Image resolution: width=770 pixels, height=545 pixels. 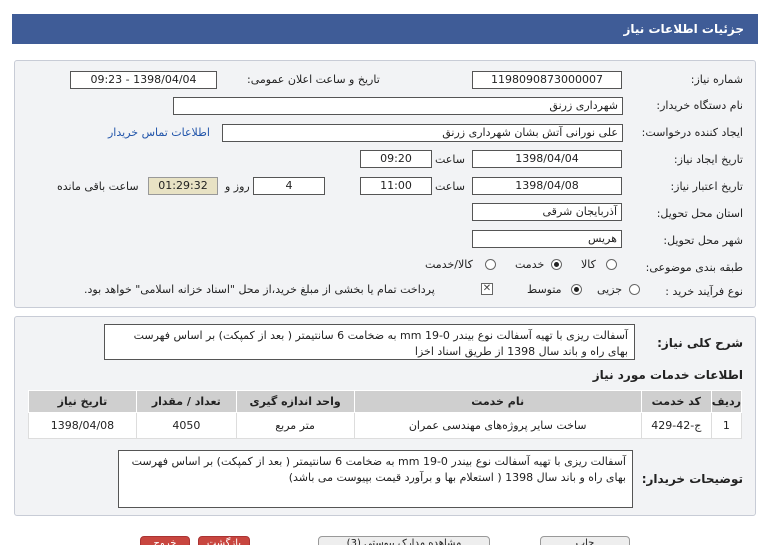 I want to click on need-number-label: شماره نیاز:, so click(x=716, y=79).